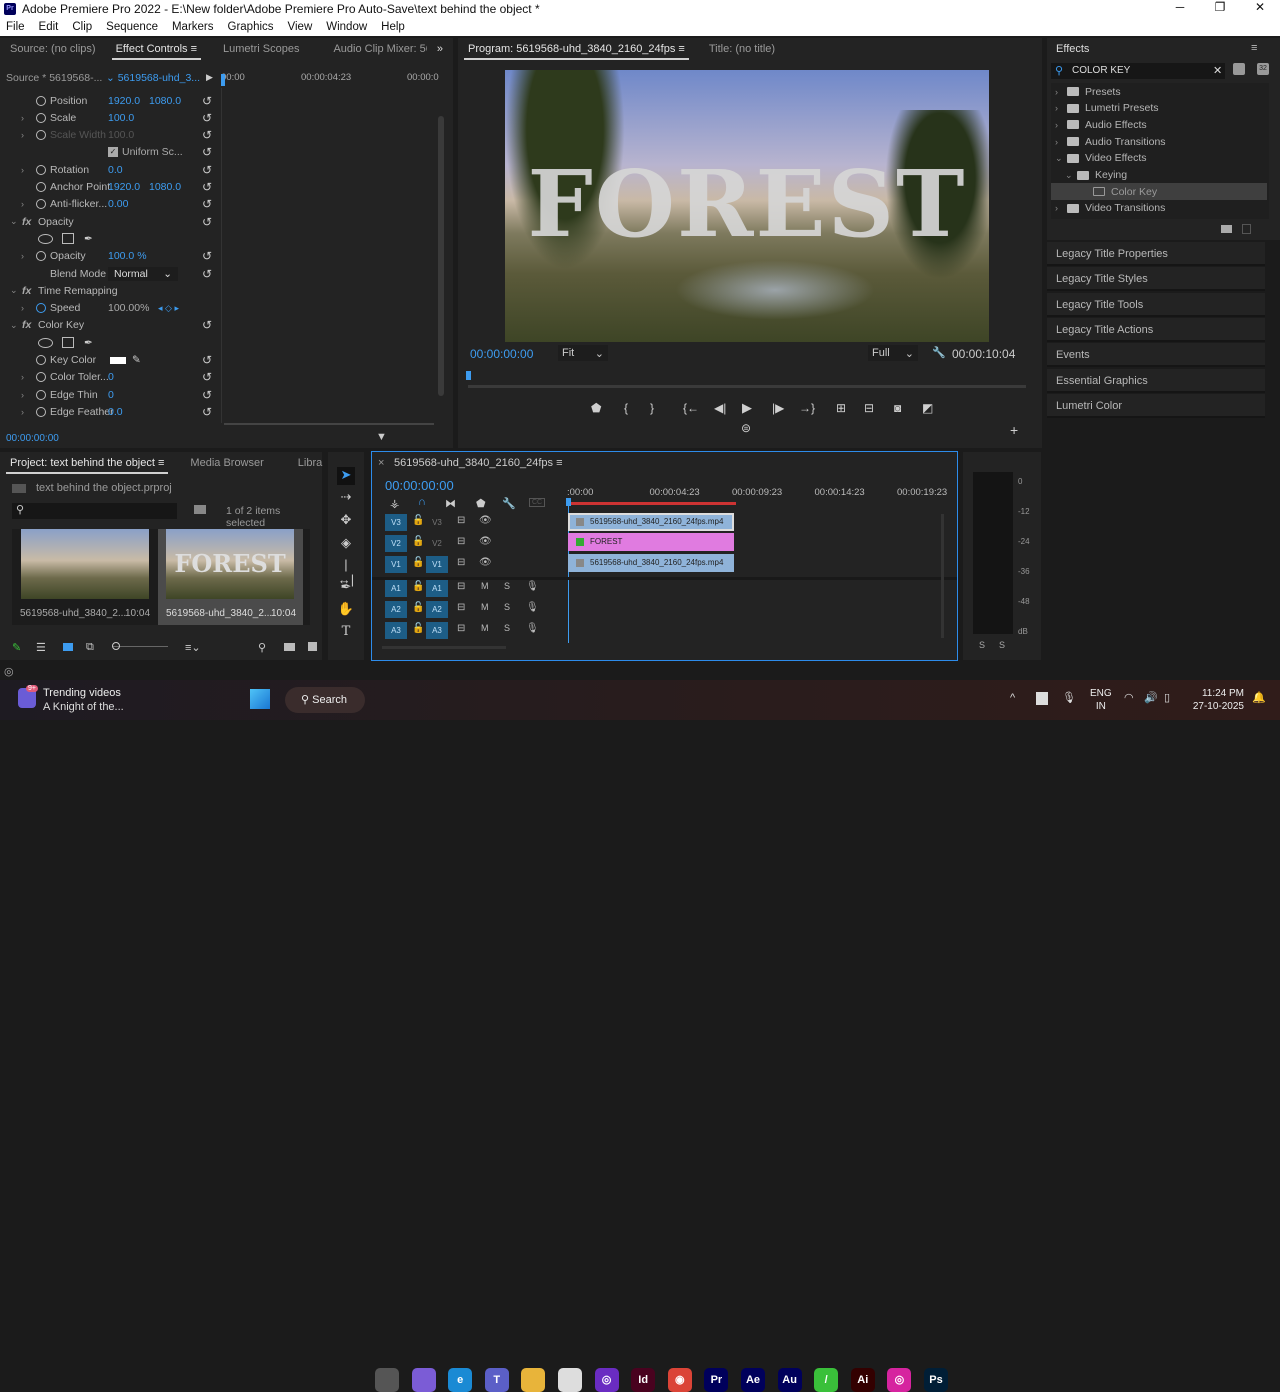 This screenshot has width=1280, height=1392. What do you see at coordinates (742, 49) in the screenshot?
I see `tab-title: Title: (no title)` at bounding box center [742, 49].